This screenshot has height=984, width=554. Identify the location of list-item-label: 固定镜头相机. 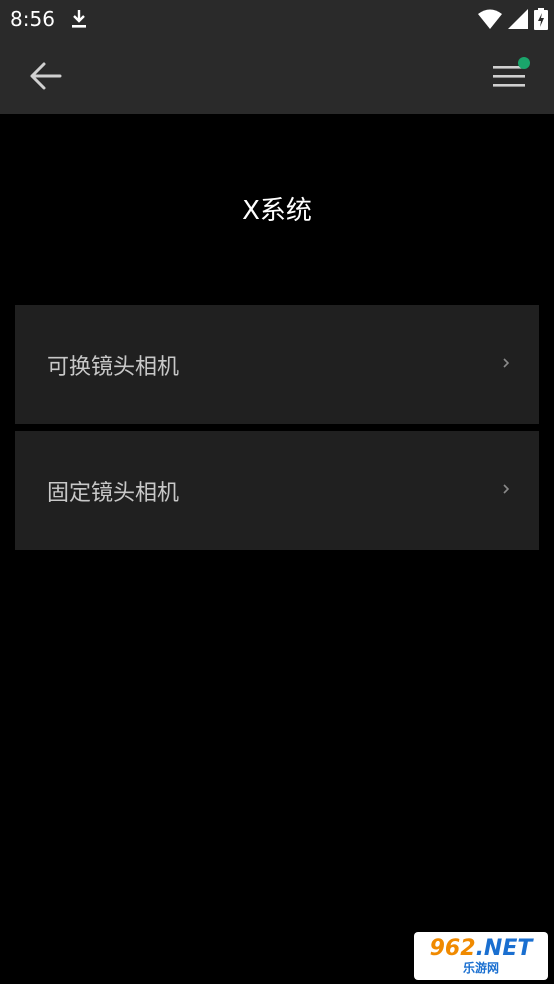
(113, 493).